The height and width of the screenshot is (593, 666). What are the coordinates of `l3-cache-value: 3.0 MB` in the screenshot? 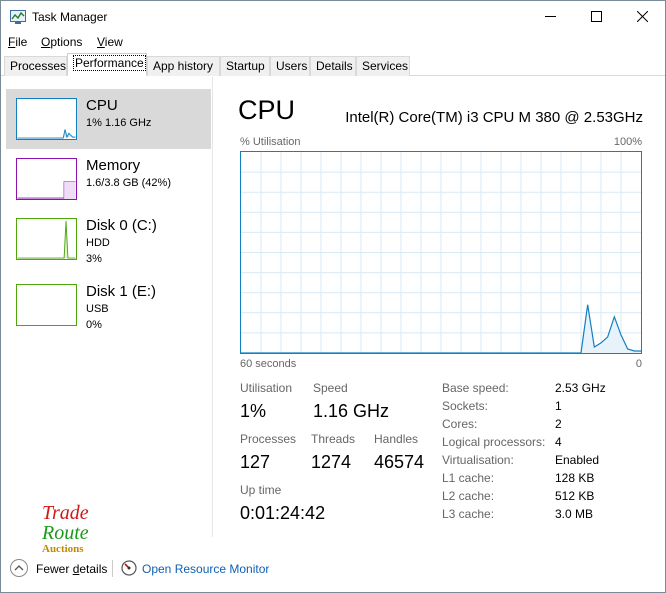 It's located at (574, 514).